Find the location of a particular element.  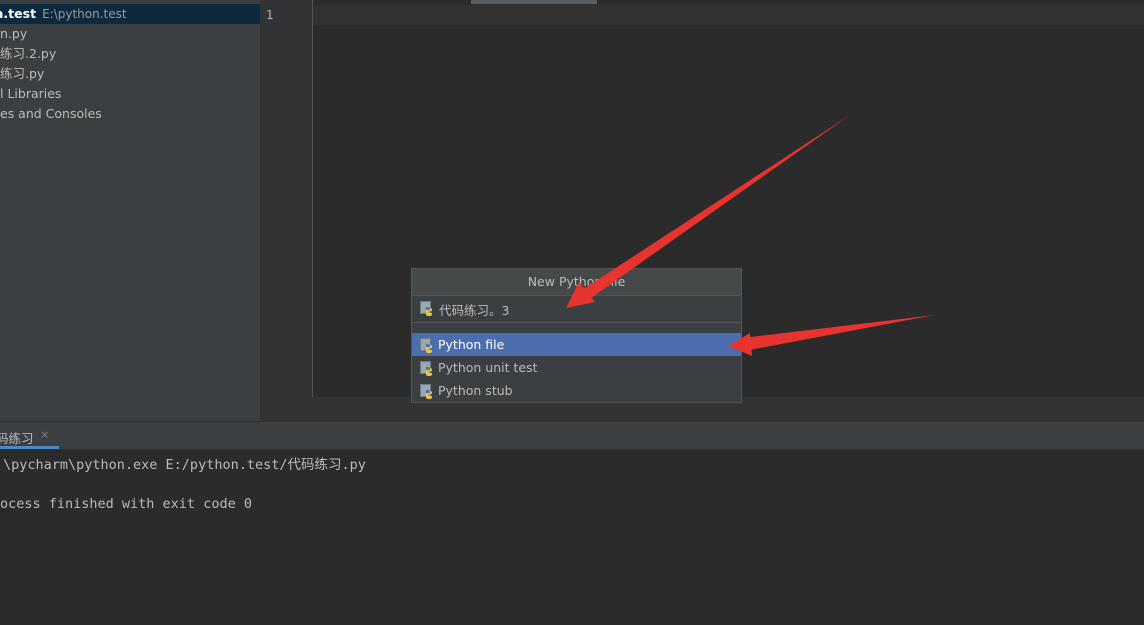

kind-item-label: Python file is located at coordinates (471, 344).